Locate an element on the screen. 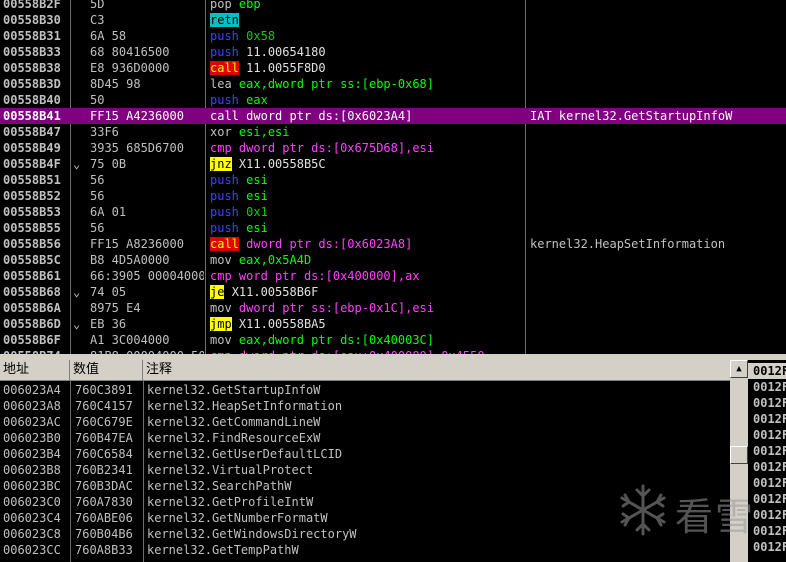 The height and width of the screenshot is (562, 786). instruction-address: 00558B3D is located at coordinates (32, 84).